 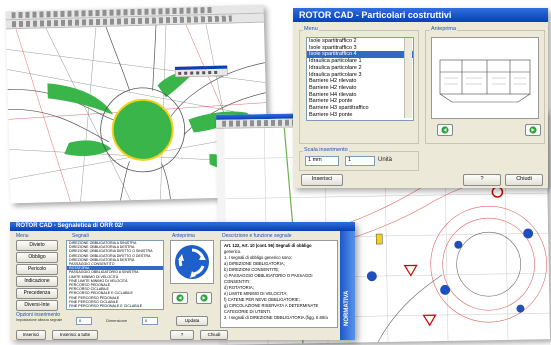 What do you see at coordinates (360, 95) in the screenshot?
I see `detail-list-item: Barriere H4 rilevato` at bounding box center [360, 95].